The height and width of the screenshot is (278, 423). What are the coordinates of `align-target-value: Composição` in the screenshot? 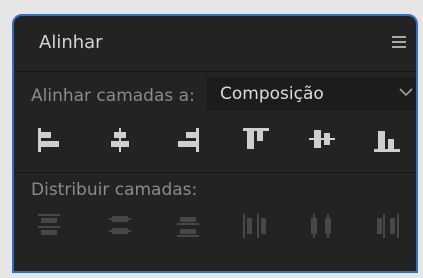 It's located at (272, 94).